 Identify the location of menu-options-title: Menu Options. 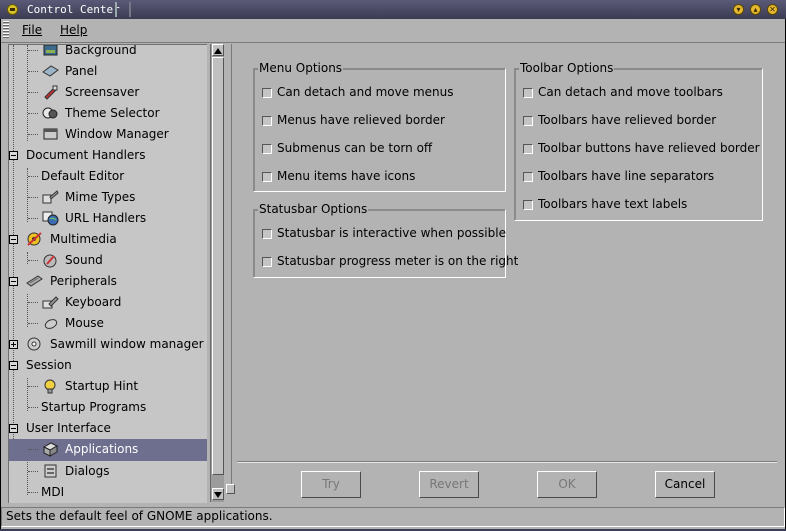
(301, 68).